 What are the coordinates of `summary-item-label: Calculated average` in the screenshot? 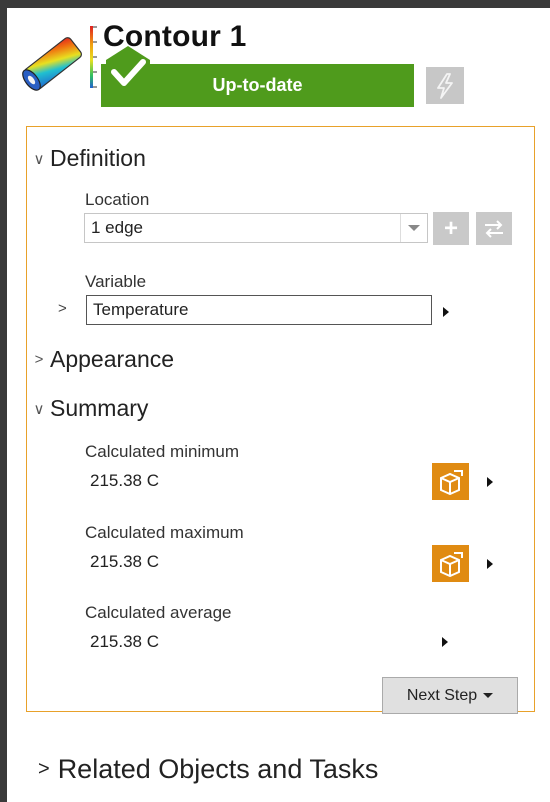 It's located at (158, 612).